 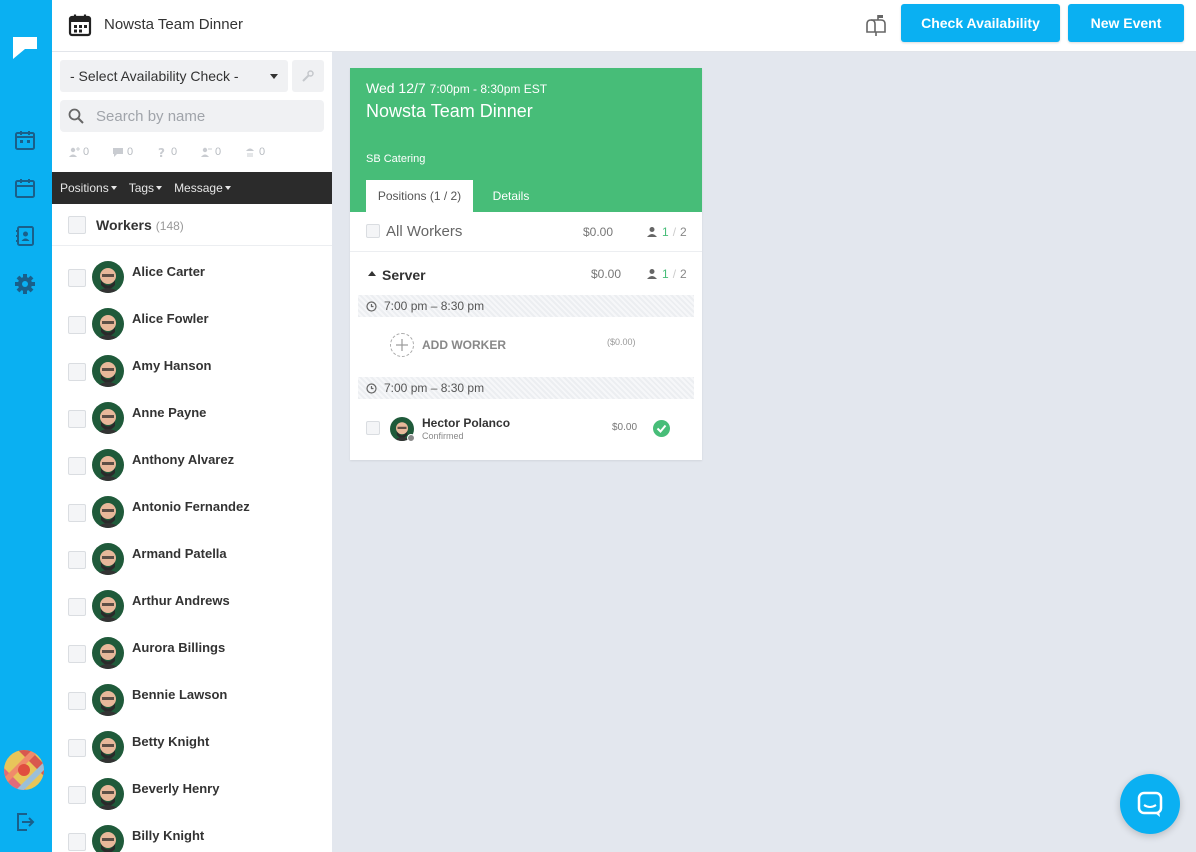 I want to click on list-item: Betty Knight, so click(x=192, y=740).